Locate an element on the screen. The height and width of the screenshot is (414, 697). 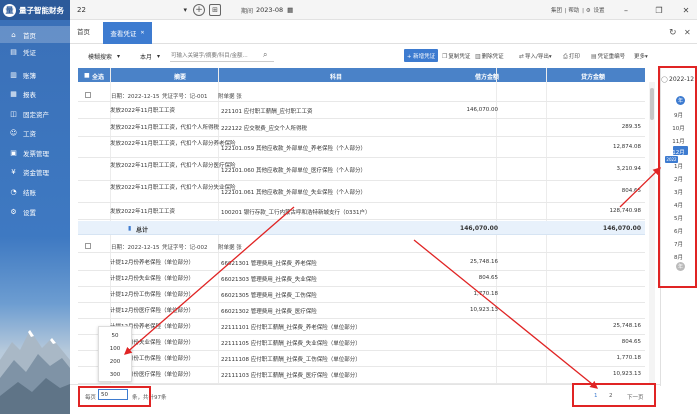
voucher-header: 日期：2022-12-15 凭证字号：记-001 附单据 张 is located at coordinates (361, 95).